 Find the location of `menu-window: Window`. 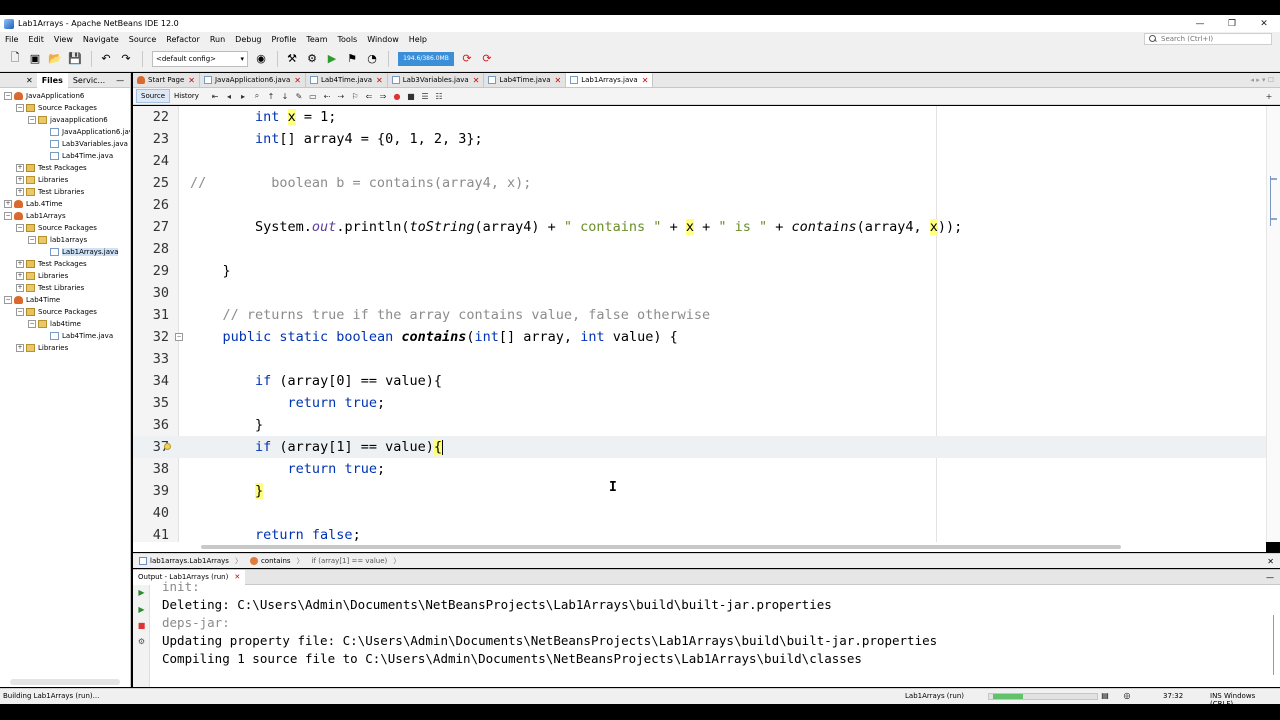

menu-window: Window is located at coordinates (383, 39).